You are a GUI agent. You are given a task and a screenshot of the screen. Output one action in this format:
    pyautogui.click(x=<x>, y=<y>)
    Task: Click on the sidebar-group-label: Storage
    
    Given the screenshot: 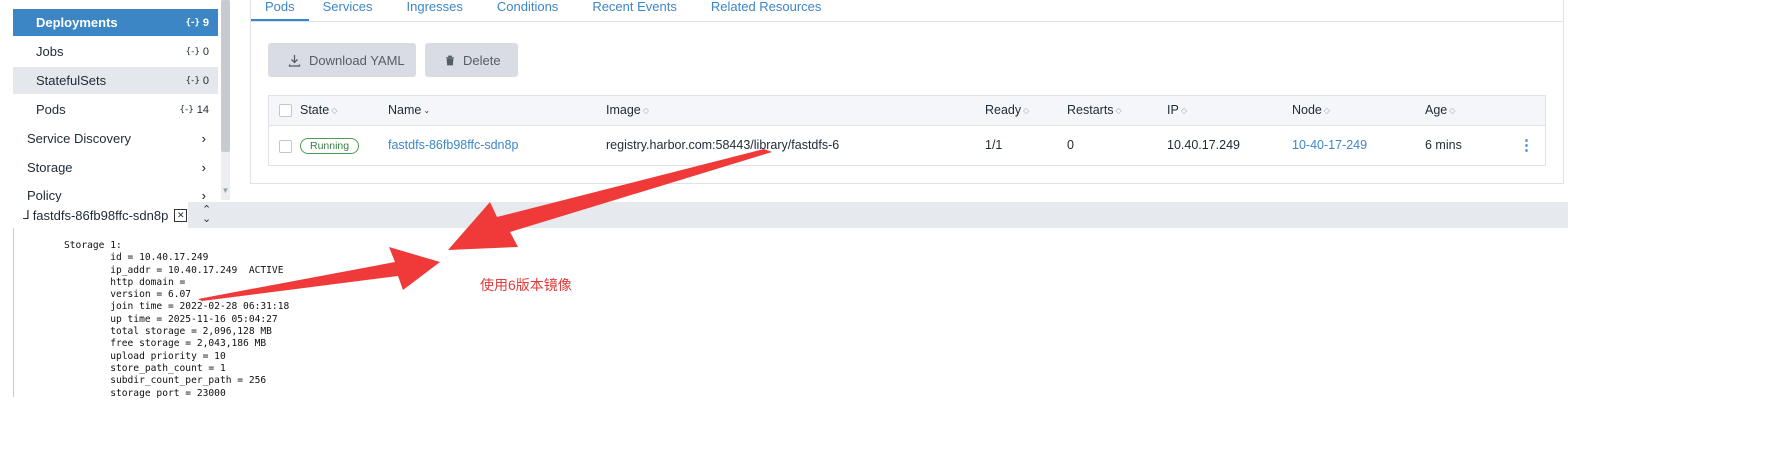 What is the action you would take?
    pyautogui.click(x=50, y=167)
    